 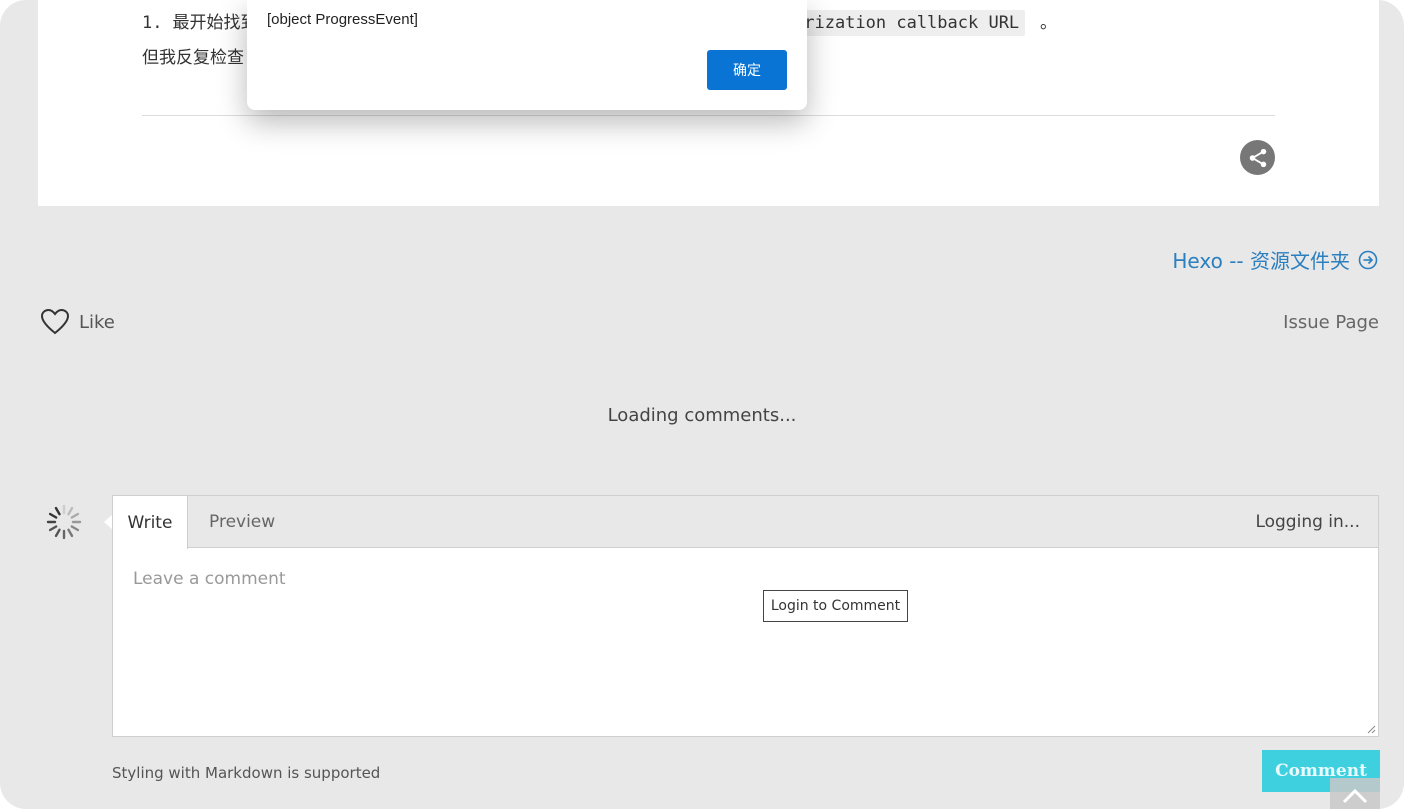 What do you see at coordinates (193, 58) in the screenshot?
I see `article-paragraph: 但我反复检查` at bounding box center [193, 58].